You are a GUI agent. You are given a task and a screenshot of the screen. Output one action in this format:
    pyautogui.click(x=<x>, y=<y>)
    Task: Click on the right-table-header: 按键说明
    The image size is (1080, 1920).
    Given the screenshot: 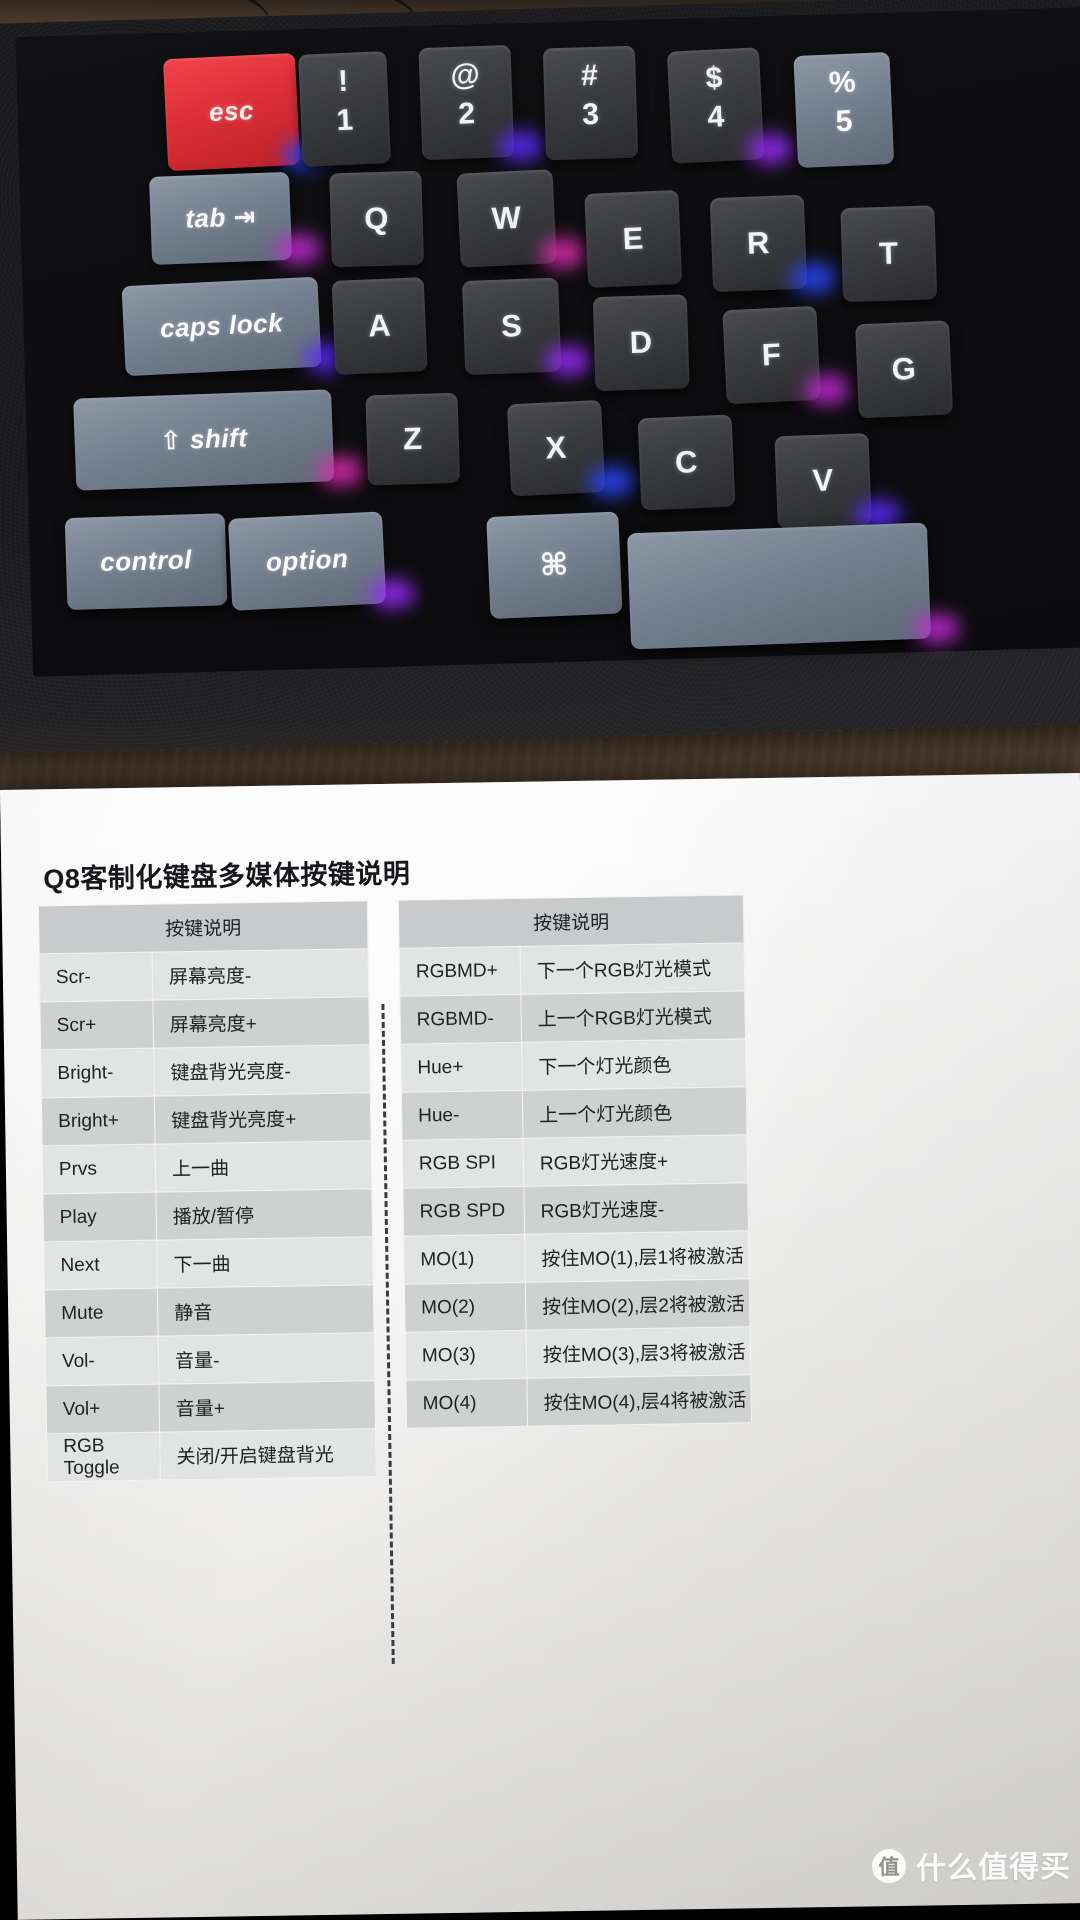 What is the action you would take?
    pyautogui.click(x=571, y=921)
    